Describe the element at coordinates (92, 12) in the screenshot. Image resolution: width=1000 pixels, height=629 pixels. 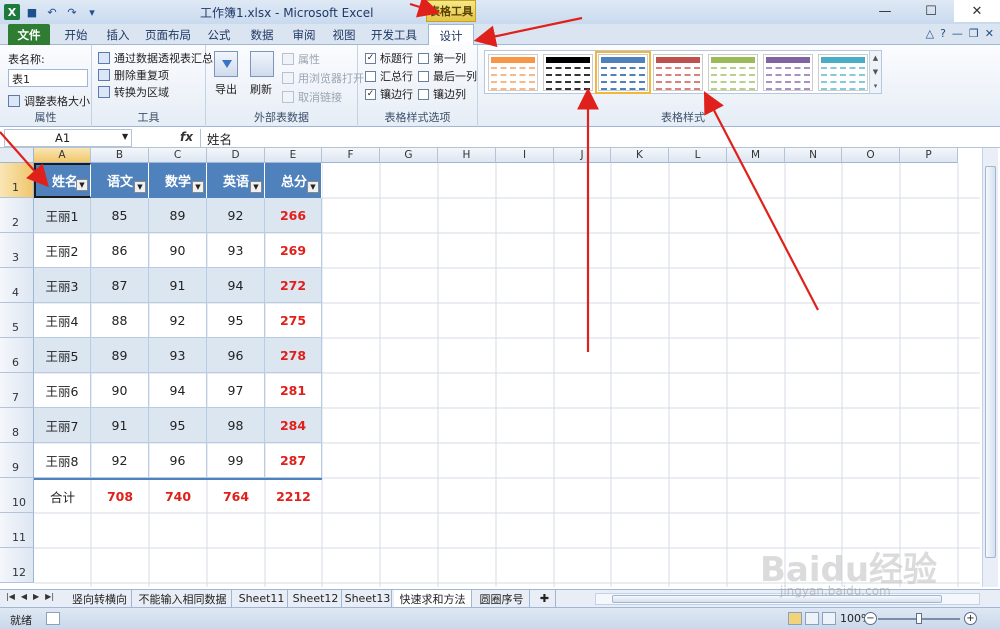
I see `customize-qat-icon: ▾` at that location.